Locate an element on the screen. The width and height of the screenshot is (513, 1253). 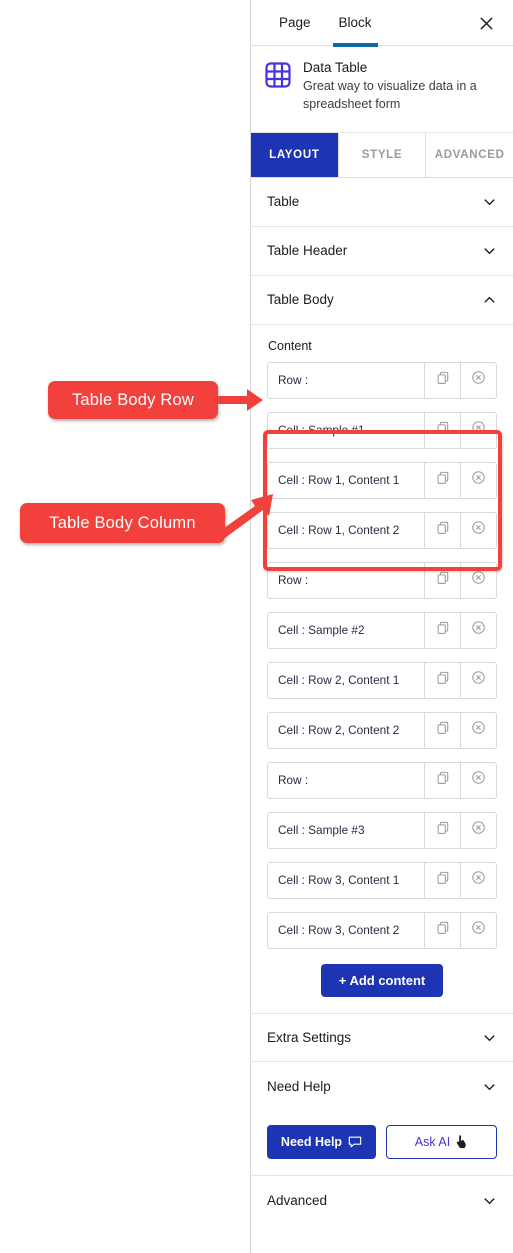
cell-item-2: Cell : Row 1, Content 1 is located at coordinates (382, 480).